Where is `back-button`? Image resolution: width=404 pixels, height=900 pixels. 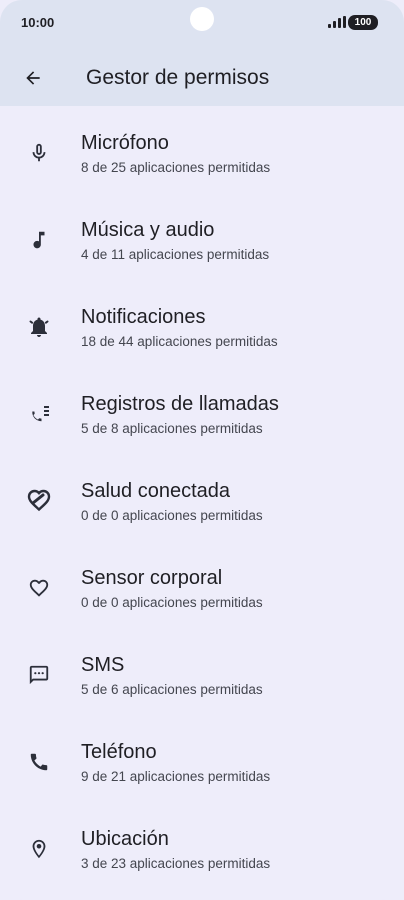
back-button is located at coordinates (33, 78).